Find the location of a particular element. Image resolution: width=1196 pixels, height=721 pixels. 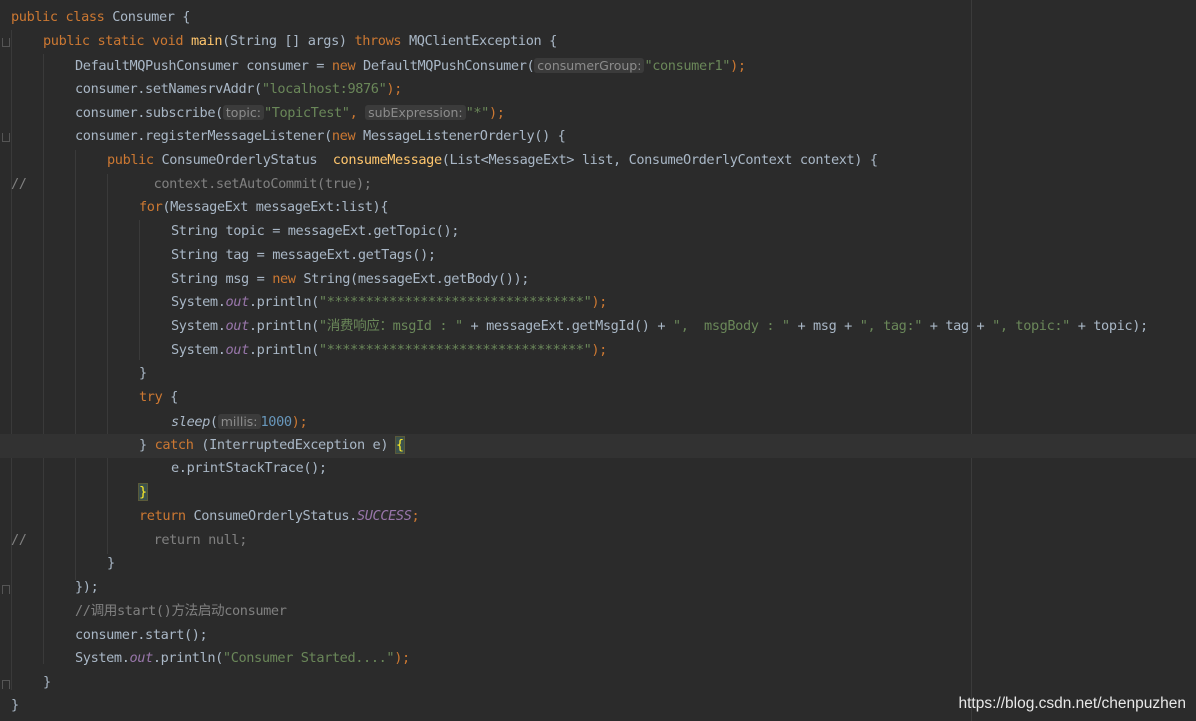

code-line-20: e.printStackTrace(); is located at coordinates (598, 469).